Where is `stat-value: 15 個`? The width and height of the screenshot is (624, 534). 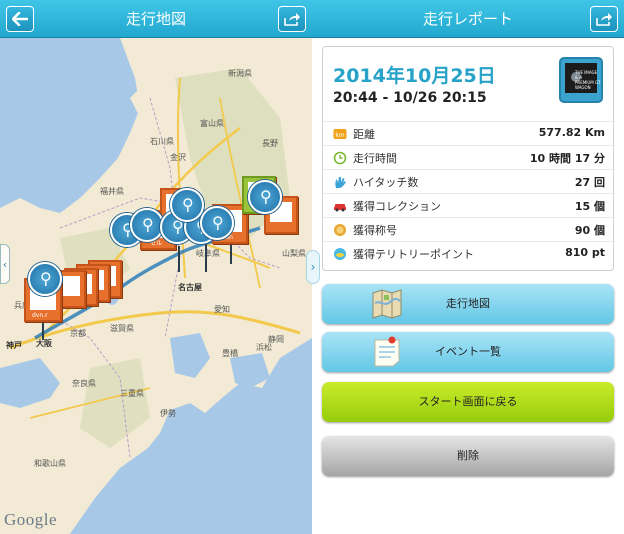
stat-value: 15 個 is located at coordinates (589, 206).